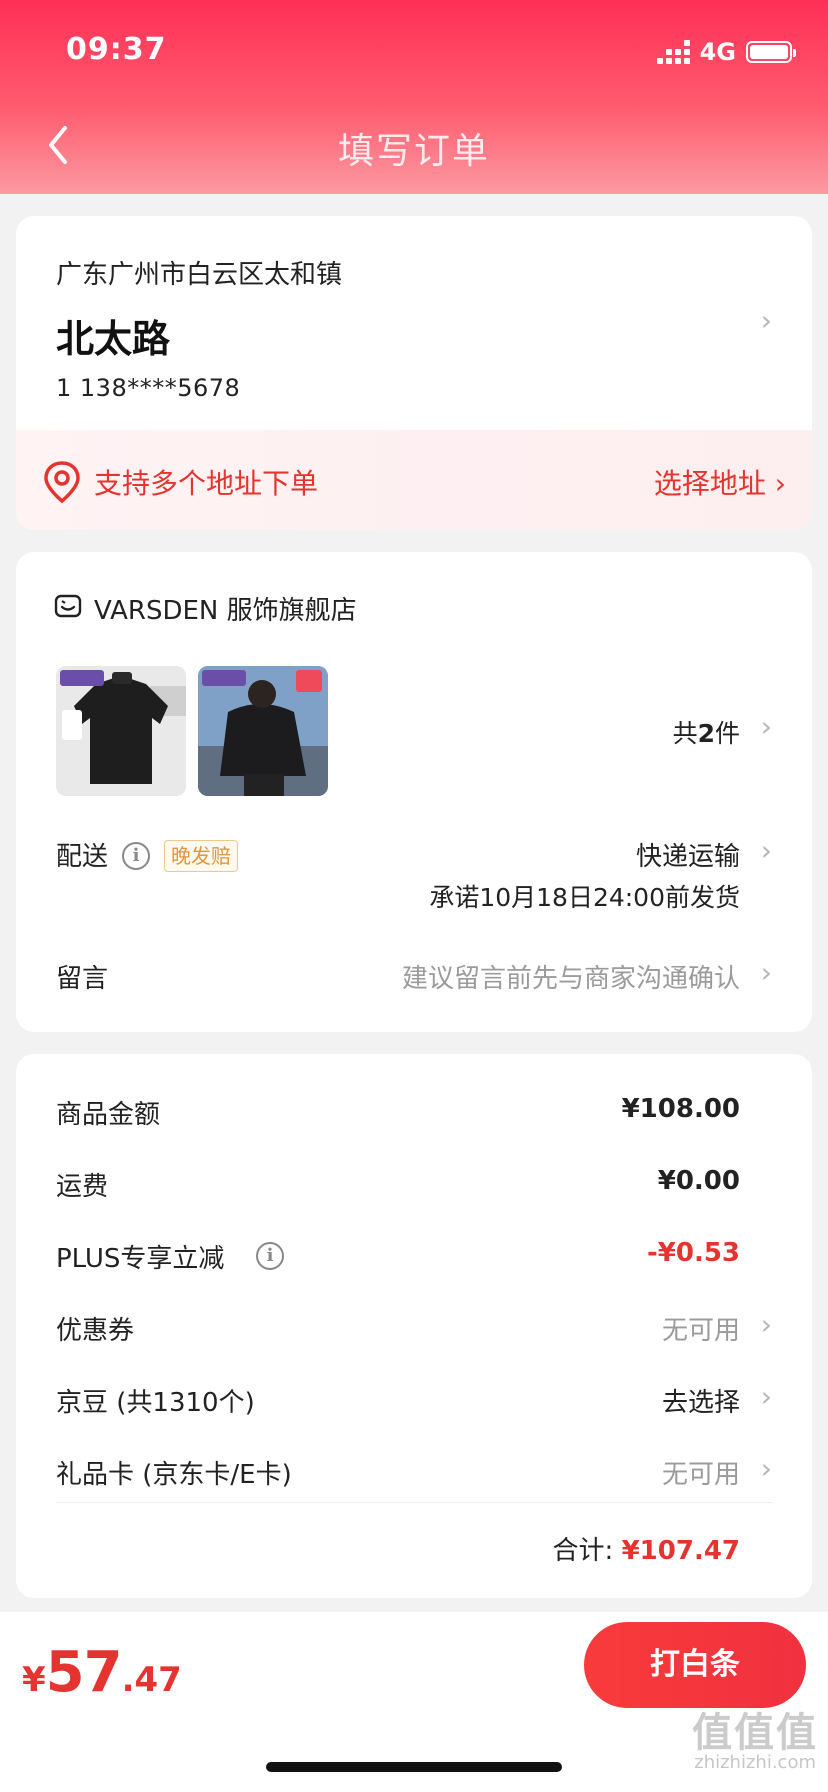  I want to click on status-indicators: 4G, so click(726, 52).